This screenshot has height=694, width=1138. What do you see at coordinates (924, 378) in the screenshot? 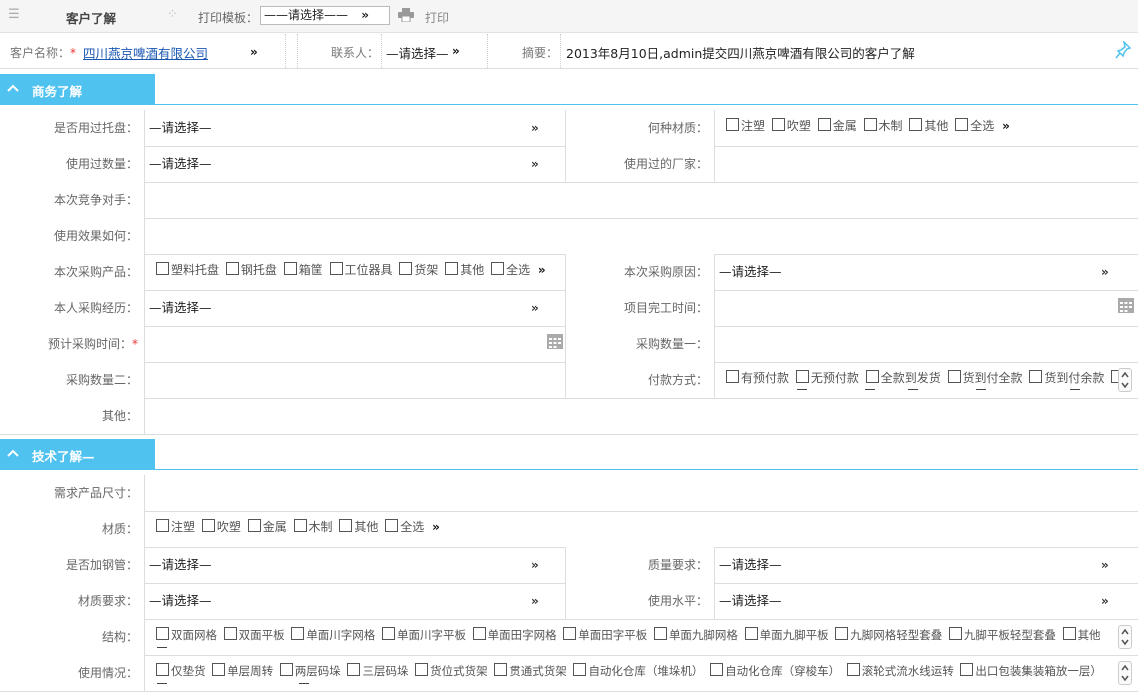
I see `payment-checkbox-group: 有预付款 无预付款 全款到发货 货到付全款 货到付余款` at bounding box center [924, 378].